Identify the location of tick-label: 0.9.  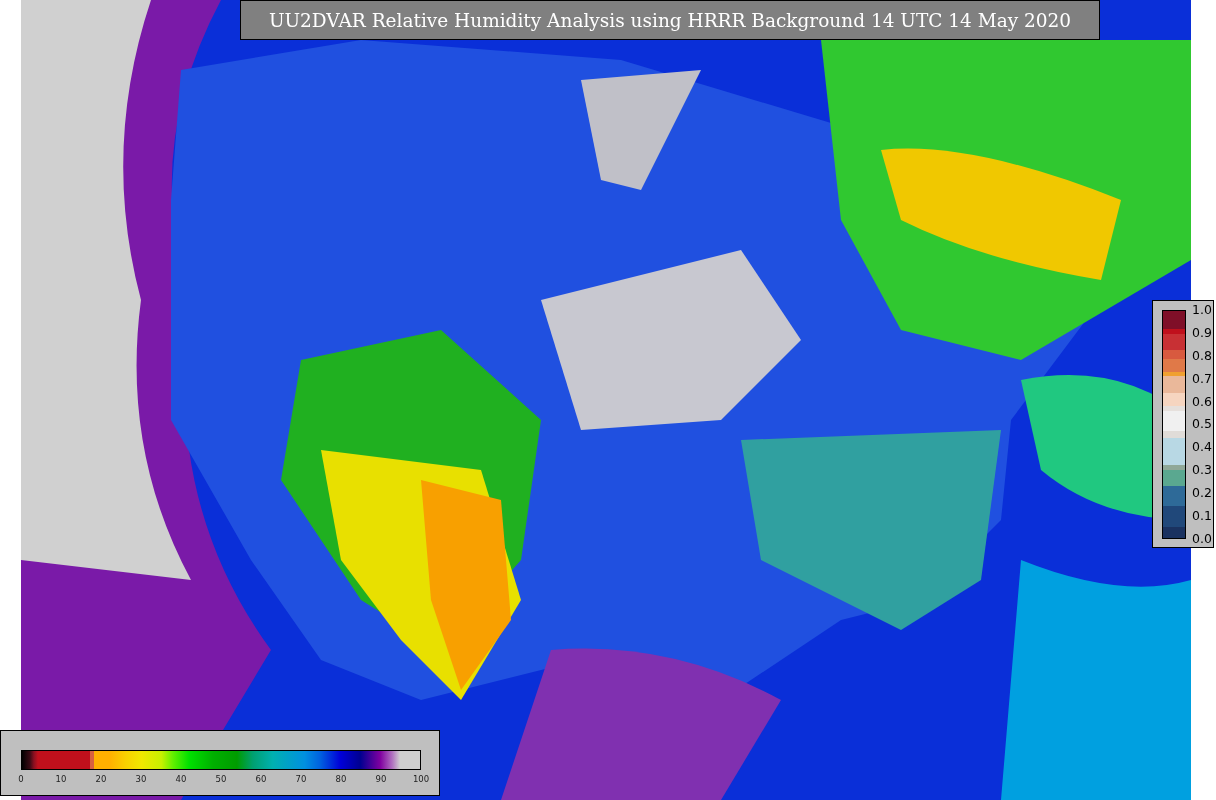
(1202, 332).